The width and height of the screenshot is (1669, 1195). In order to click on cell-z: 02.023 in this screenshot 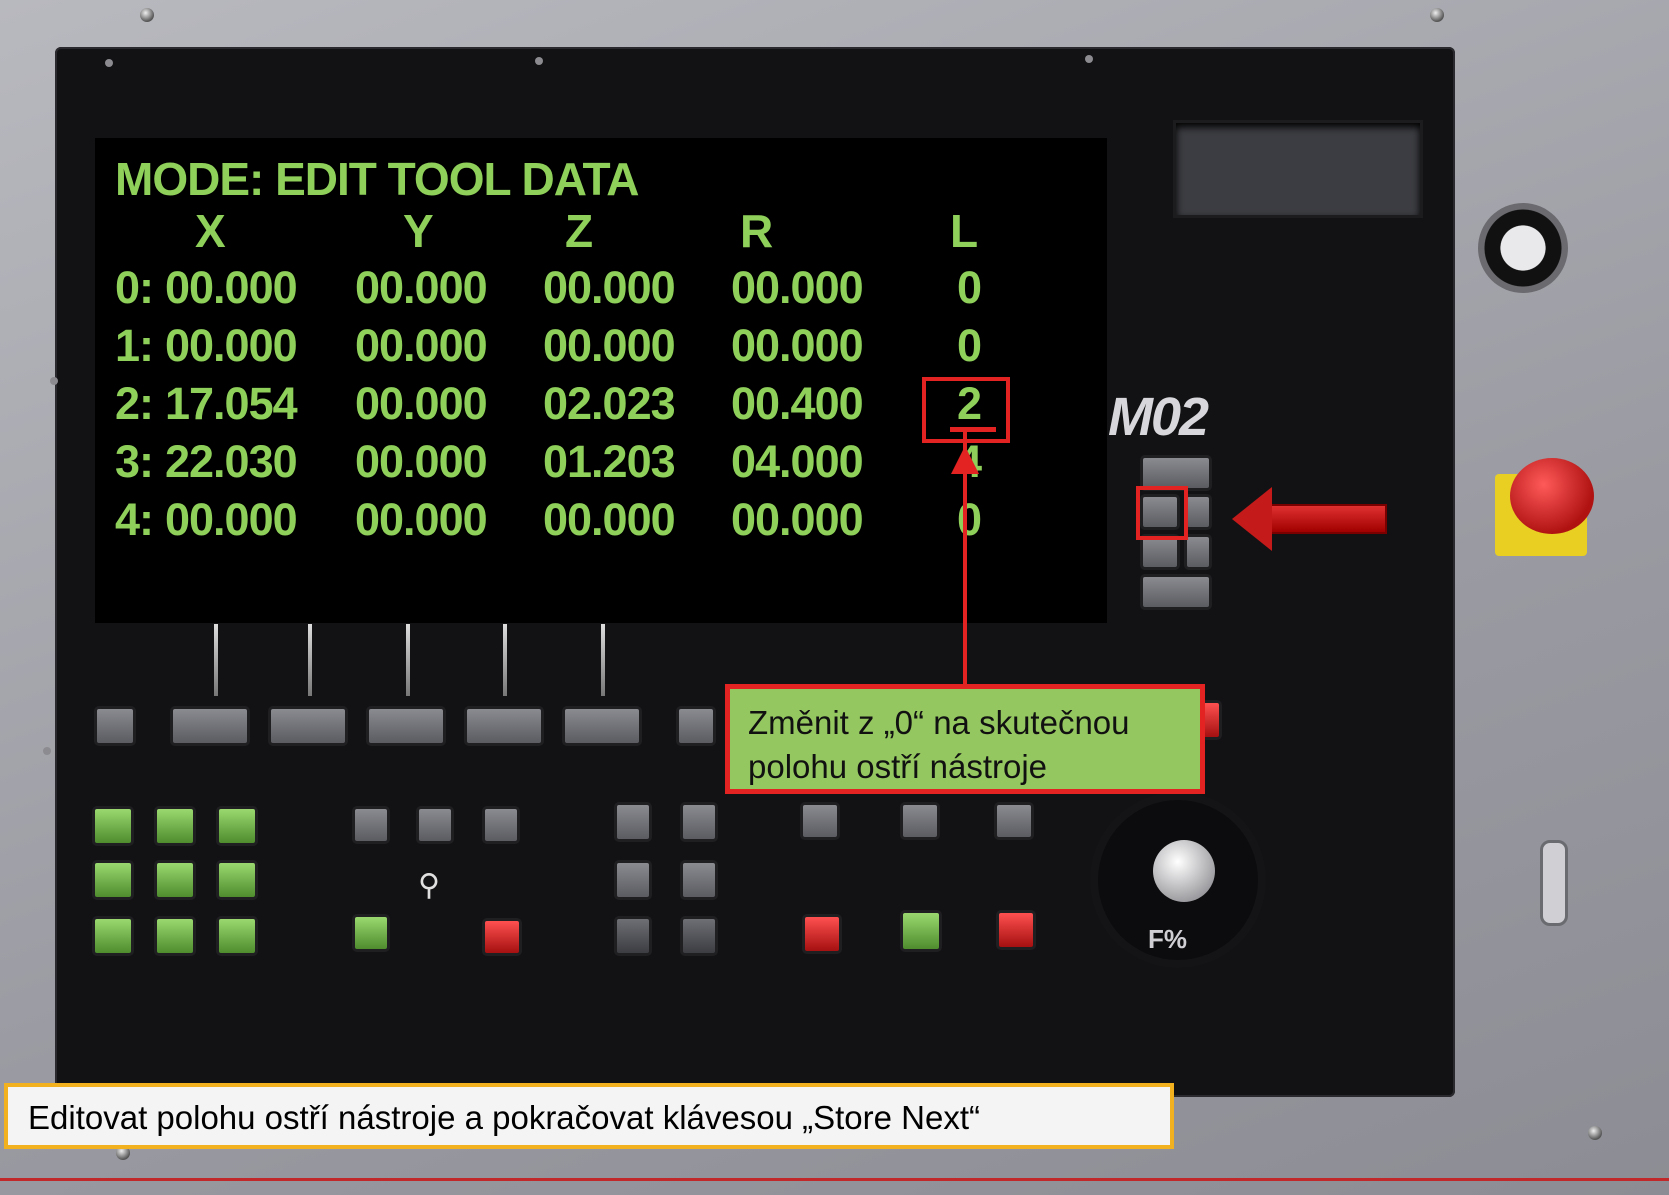, I will do `click(609, 403)`.